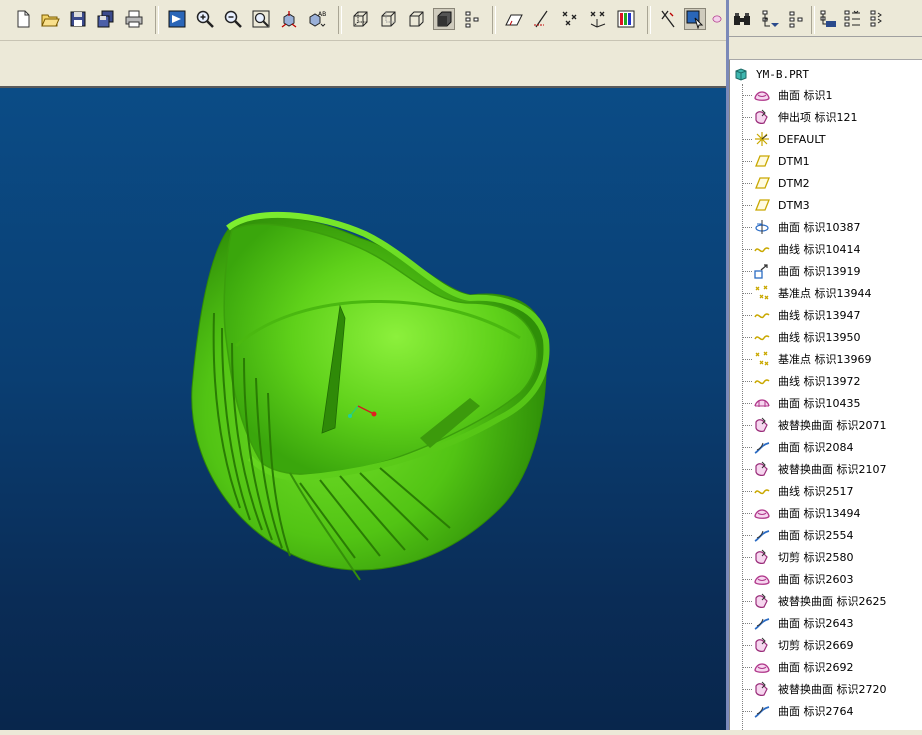 The width and height of the screenshot is (922, 735). What do you see at coordinates (762, 689) in the screenshot?
I see `replaced-surface-icon` at bounding box center [762, 689].